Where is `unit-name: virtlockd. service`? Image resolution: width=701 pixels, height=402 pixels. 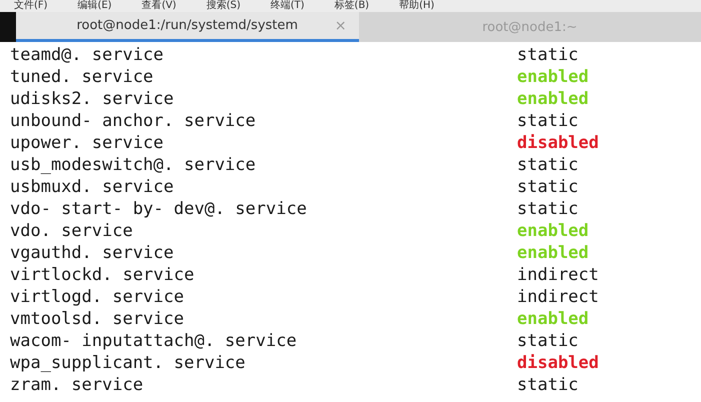 unit-name: virtlockd. service is located at coordinates (103, 275).